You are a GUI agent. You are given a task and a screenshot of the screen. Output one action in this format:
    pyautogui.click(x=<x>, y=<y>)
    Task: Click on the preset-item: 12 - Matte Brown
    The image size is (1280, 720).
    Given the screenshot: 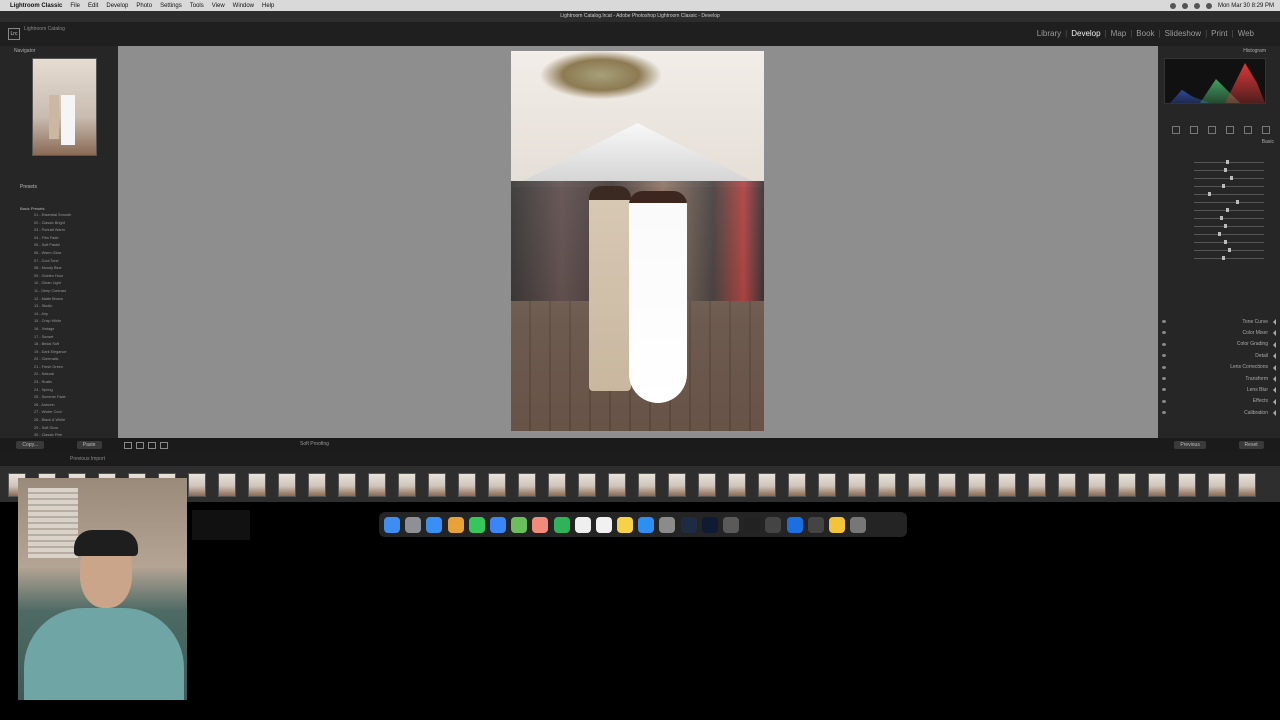 What is the action you would take?
    pyautogui.click(x=67, y=301)
    